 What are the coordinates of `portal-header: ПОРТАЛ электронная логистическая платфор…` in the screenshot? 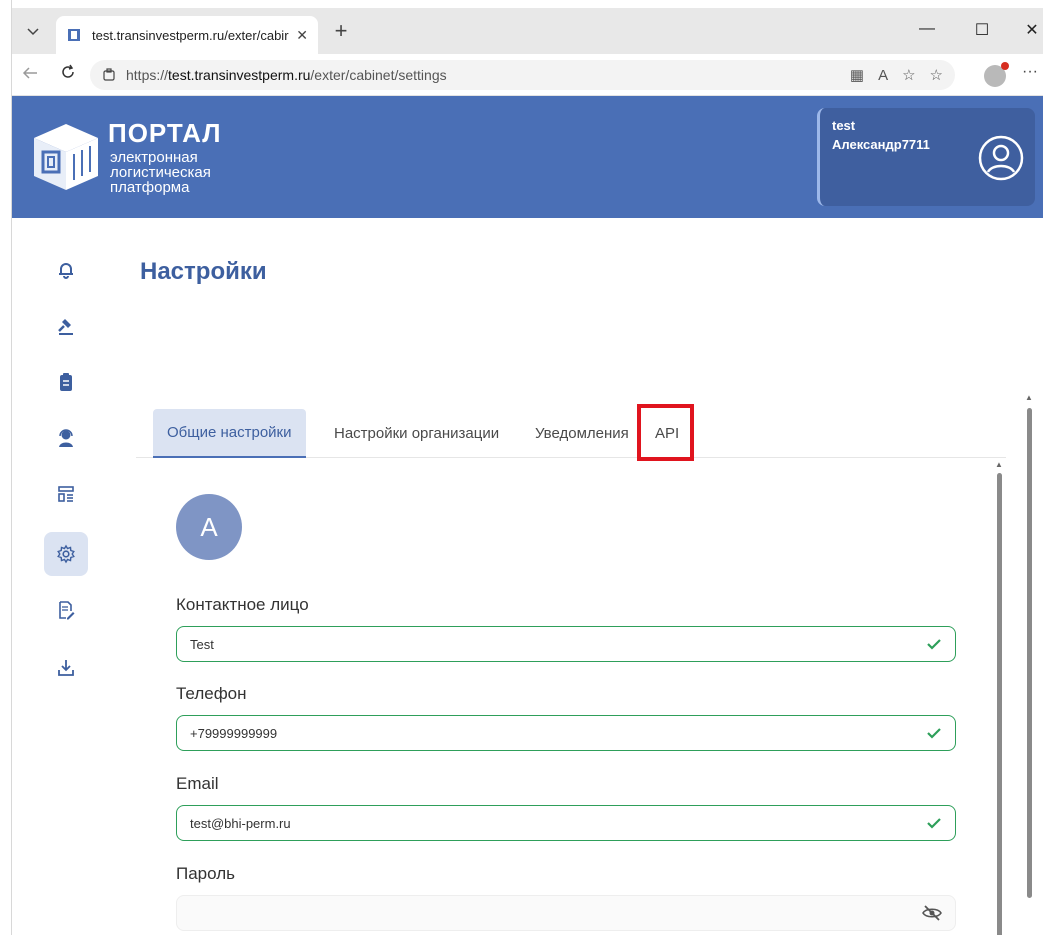 It's located at (527, 157).